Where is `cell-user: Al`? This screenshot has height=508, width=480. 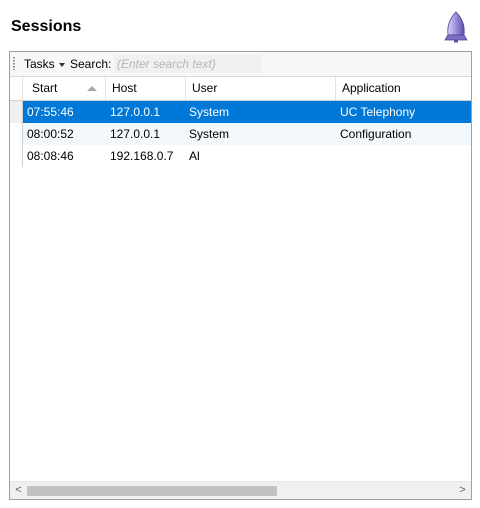
cell-user: Al is located at coordinates (194, 156).